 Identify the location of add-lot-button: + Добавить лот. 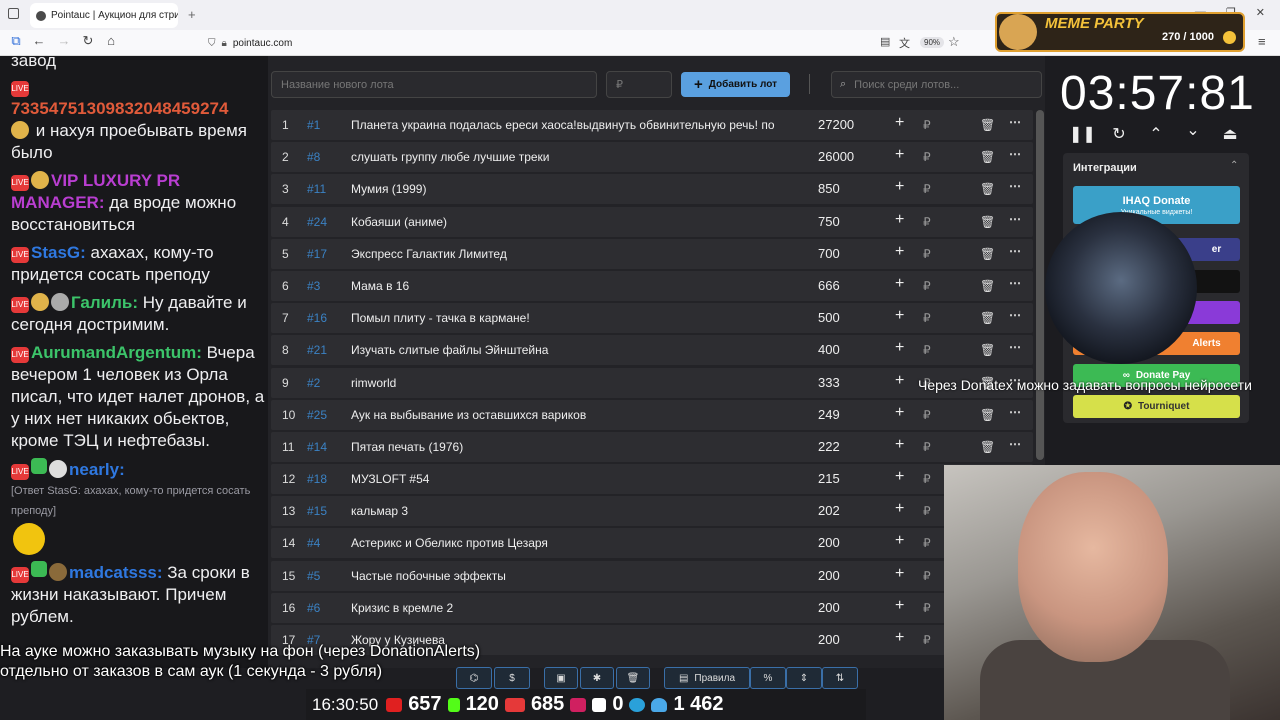
(735, 84).